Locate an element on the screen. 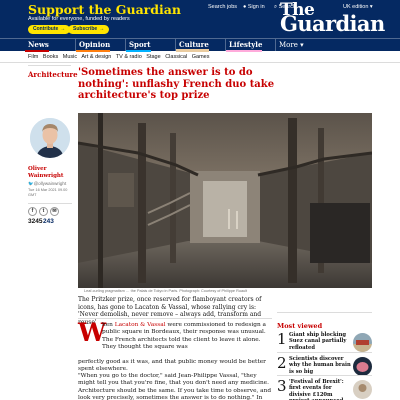 Image resolution: width=400 pixels, height=400 pixels. user-icon: ● is located at coordinates (245, 7).